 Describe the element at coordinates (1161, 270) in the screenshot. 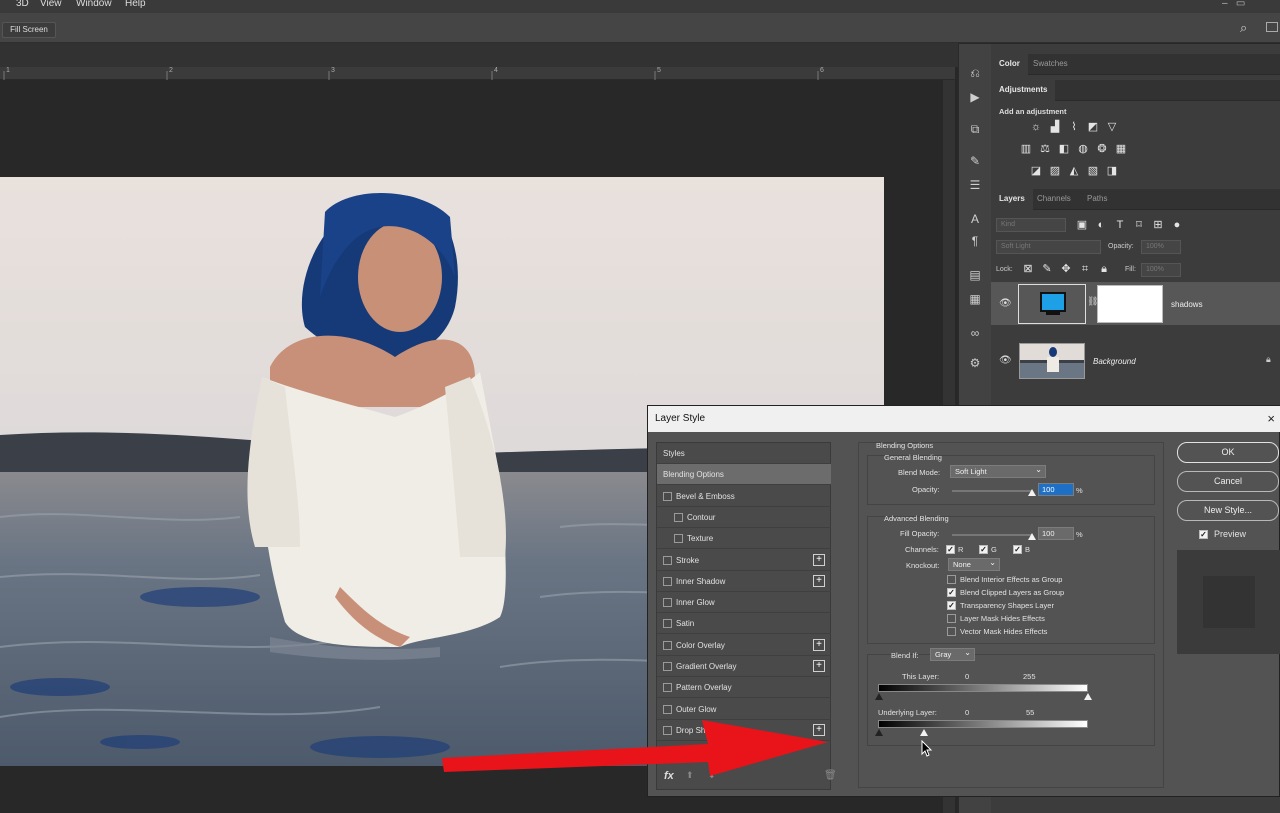

I see `layer-fill-field: 100%` at that location.